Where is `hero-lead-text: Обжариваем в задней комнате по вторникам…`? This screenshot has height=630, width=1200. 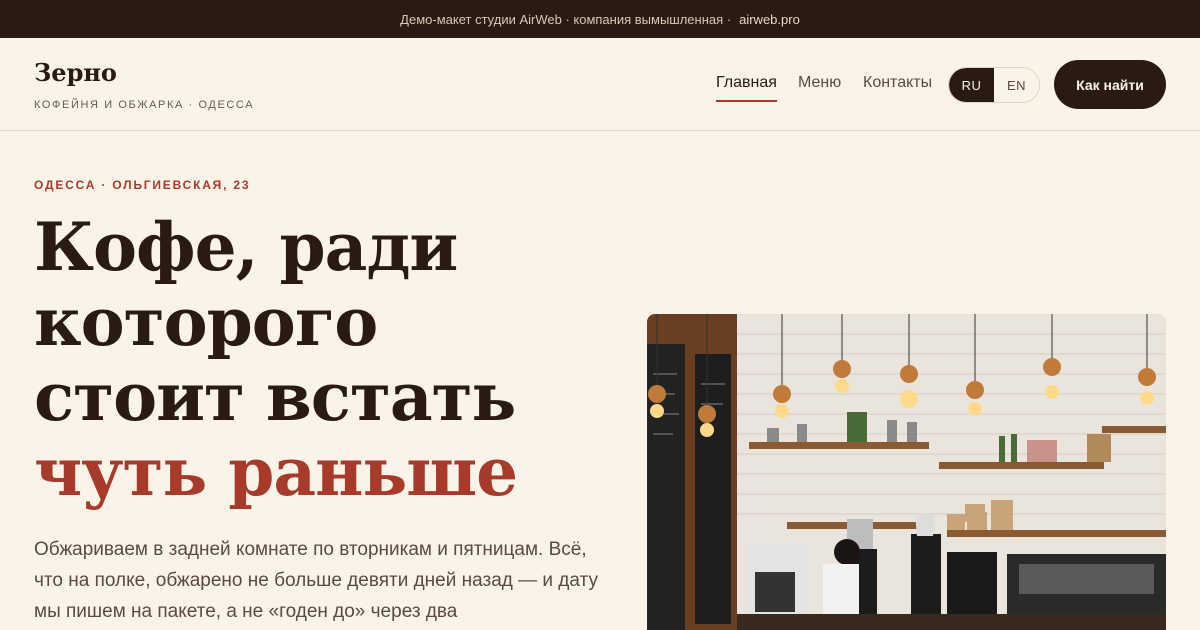
hero-lead-text: Обжариваем в задней комнате по вторникам… is located at coordinates (316, 580).